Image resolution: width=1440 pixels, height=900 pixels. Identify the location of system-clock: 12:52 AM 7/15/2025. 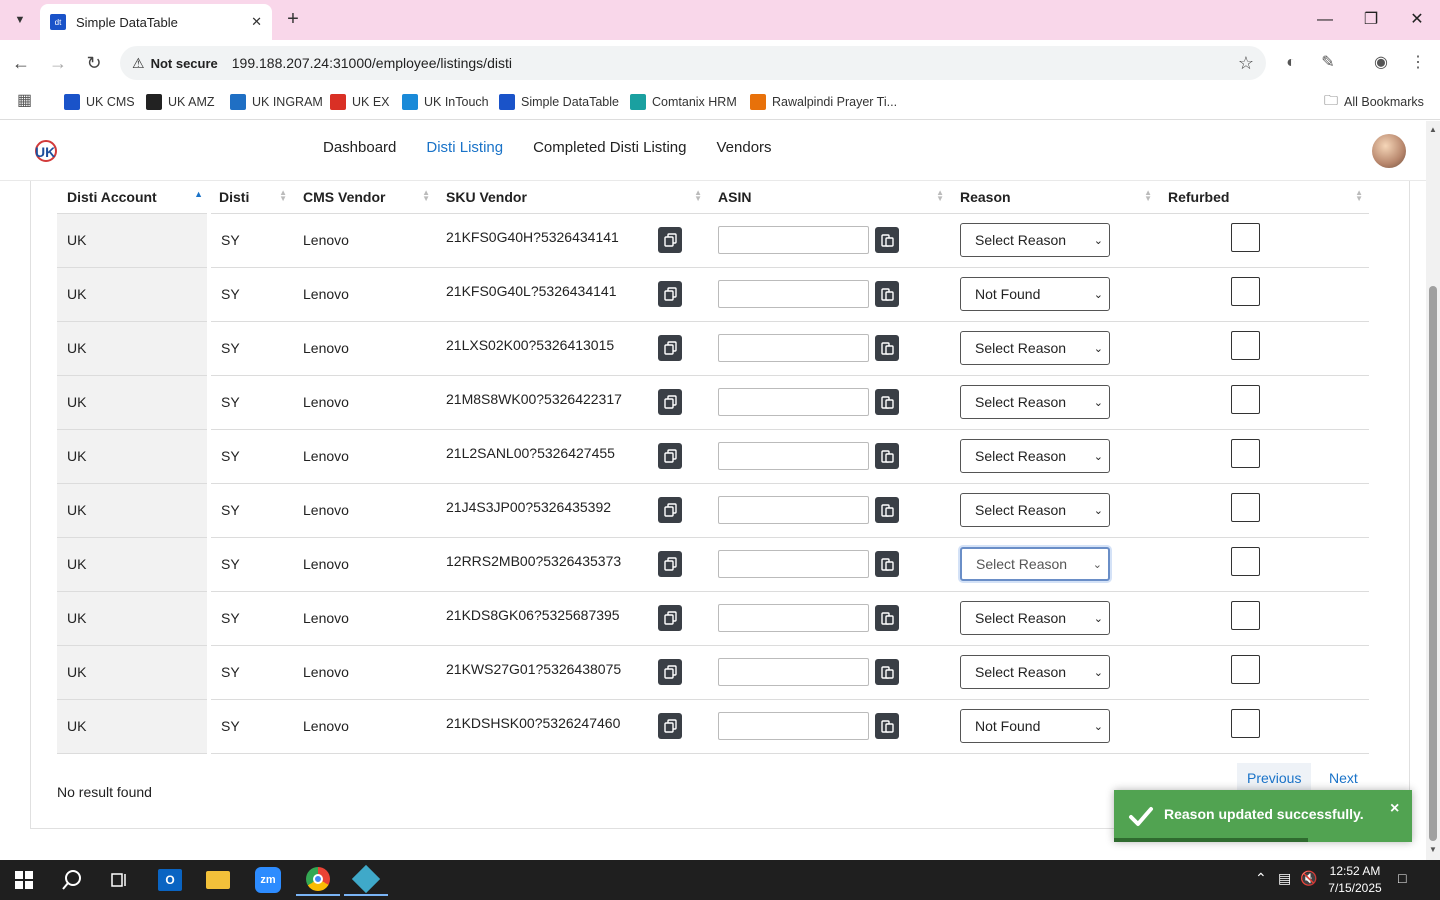
(1355, 880).